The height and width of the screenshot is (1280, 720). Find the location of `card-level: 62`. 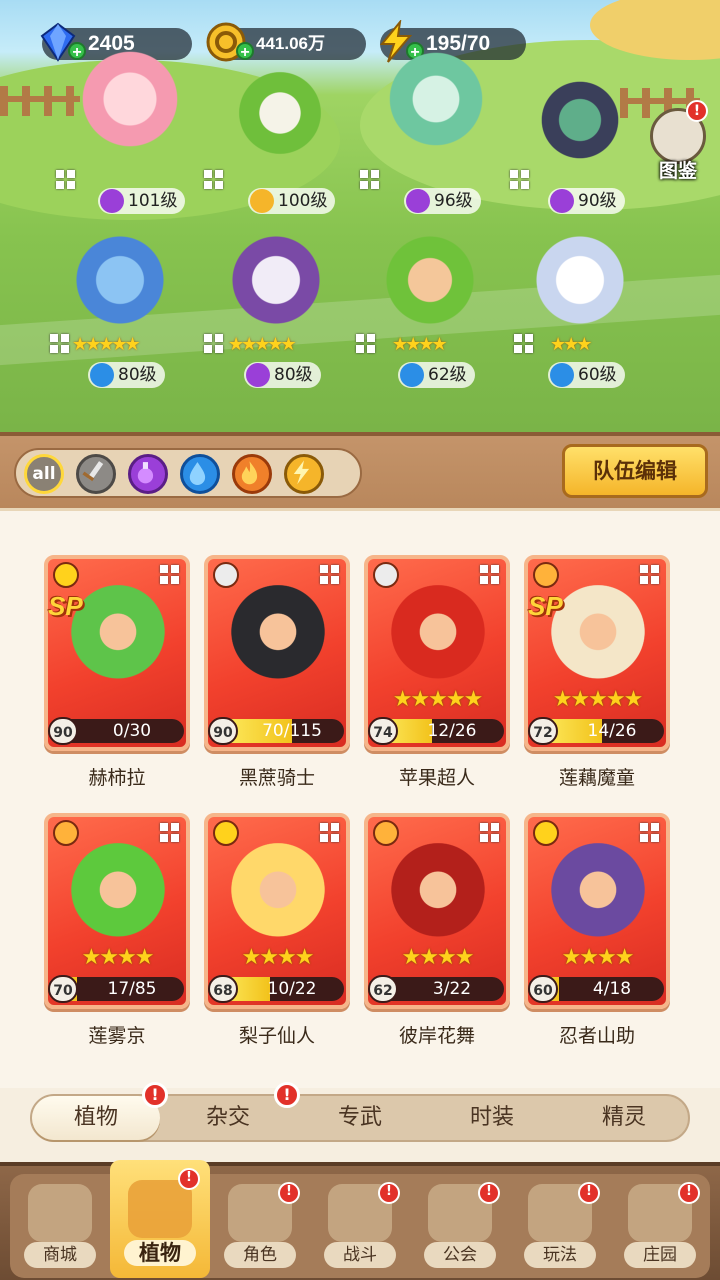

card-level: 62 is located at coordinates (383, 989).